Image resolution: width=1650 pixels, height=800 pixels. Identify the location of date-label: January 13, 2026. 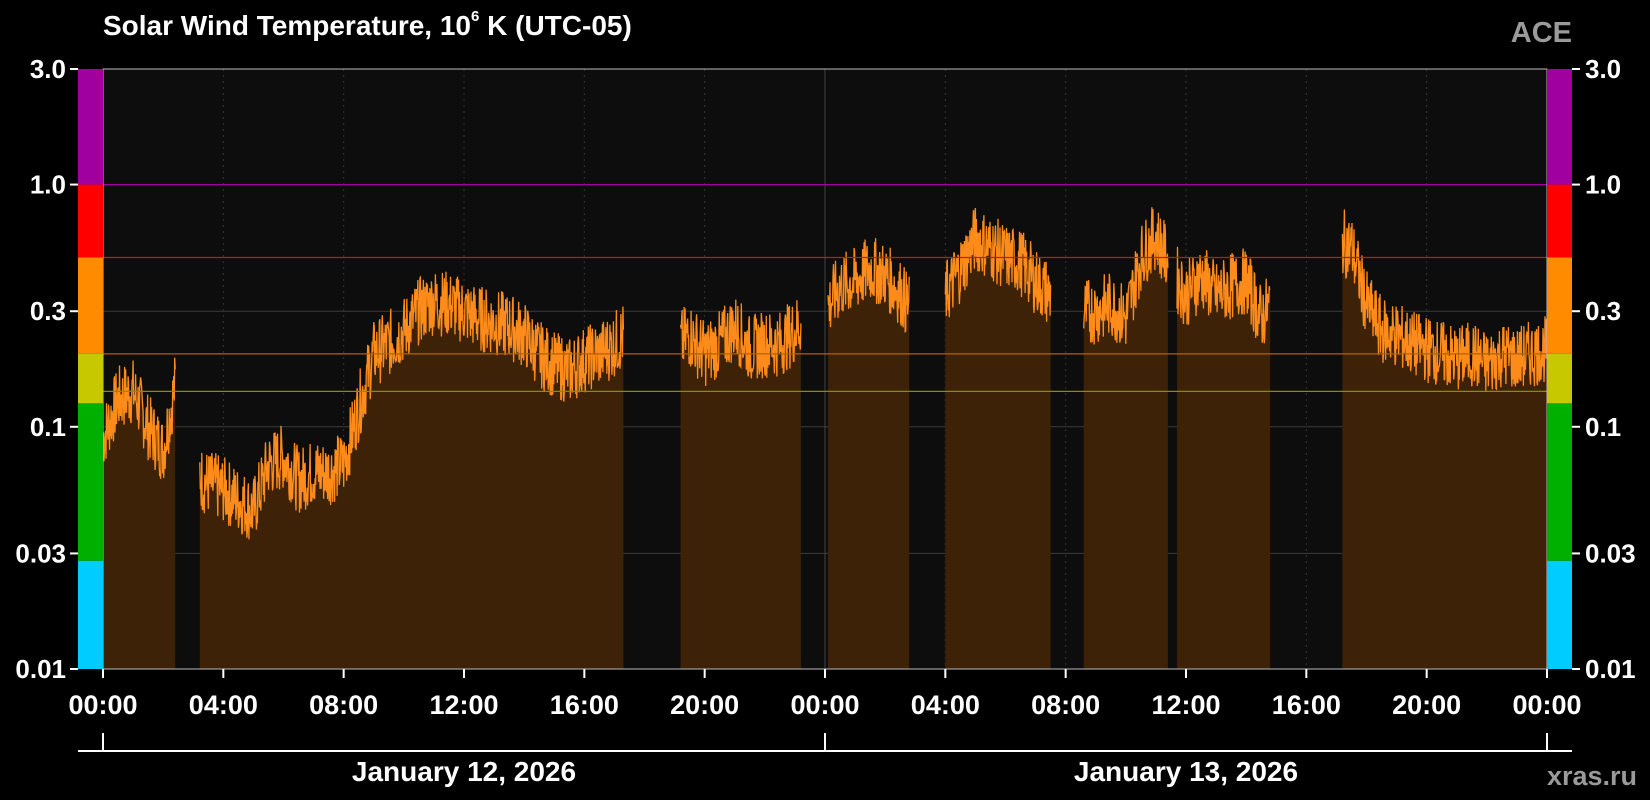
(1186, 771).